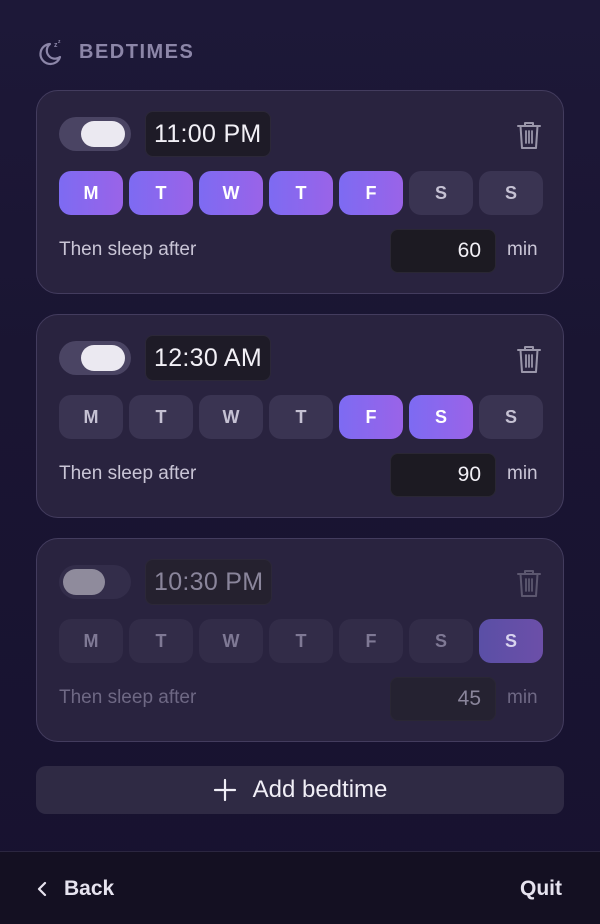 The width and height of the screenshot is (600, 924). Describe the element at coordinates (208, 134) in the screenshot. I see `bedtime-time-field: 11:00 PM` at that location.